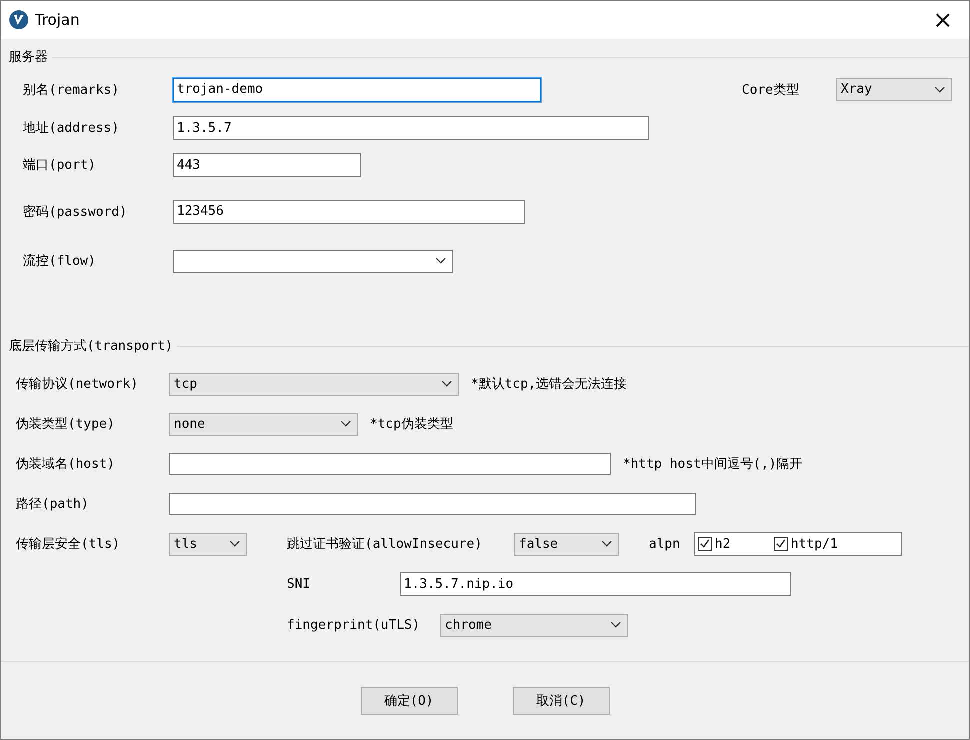 The height and width of the screenshot is (740, 970). I want to click on field-label: Core类型, so click(771, 90).